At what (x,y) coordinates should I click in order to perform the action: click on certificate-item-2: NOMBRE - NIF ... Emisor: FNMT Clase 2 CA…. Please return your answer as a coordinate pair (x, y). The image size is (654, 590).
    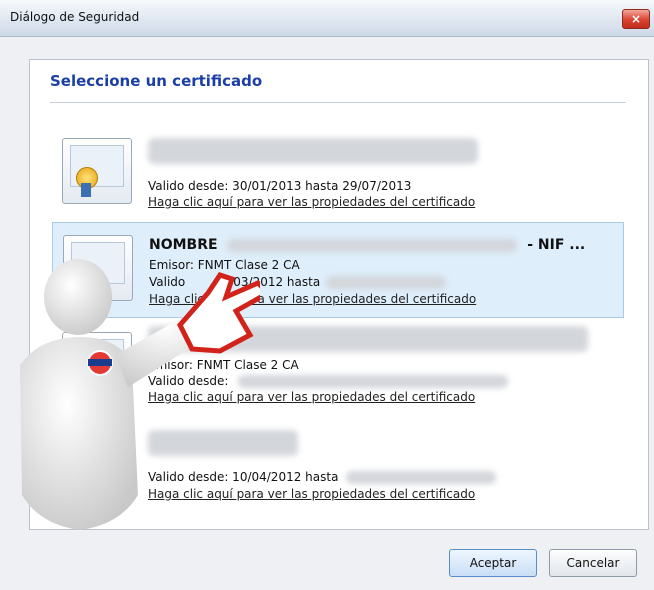
    Looking at the image, I should click on (338, 270).